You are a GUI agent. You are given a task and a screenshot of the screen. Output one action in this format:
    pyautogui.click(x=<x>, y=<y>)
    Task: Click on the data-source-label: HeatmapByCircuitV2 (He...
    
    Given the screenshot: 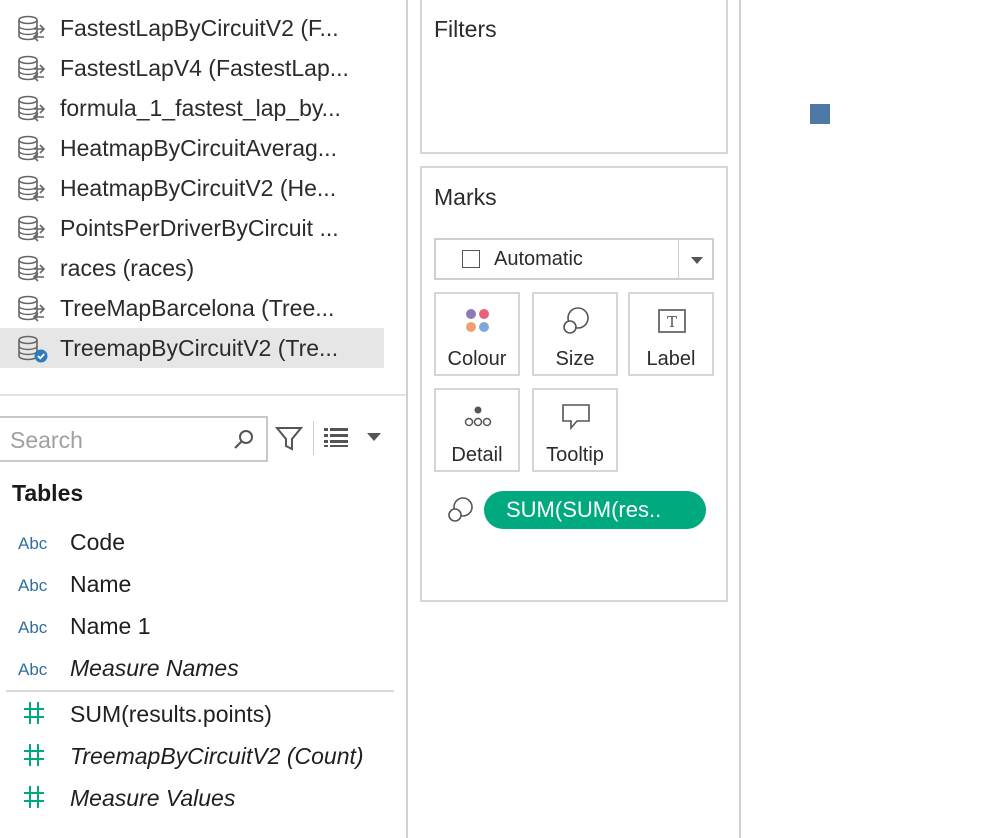 What is the action you would take?
    pyautogui.click(x=198, y=188)
    